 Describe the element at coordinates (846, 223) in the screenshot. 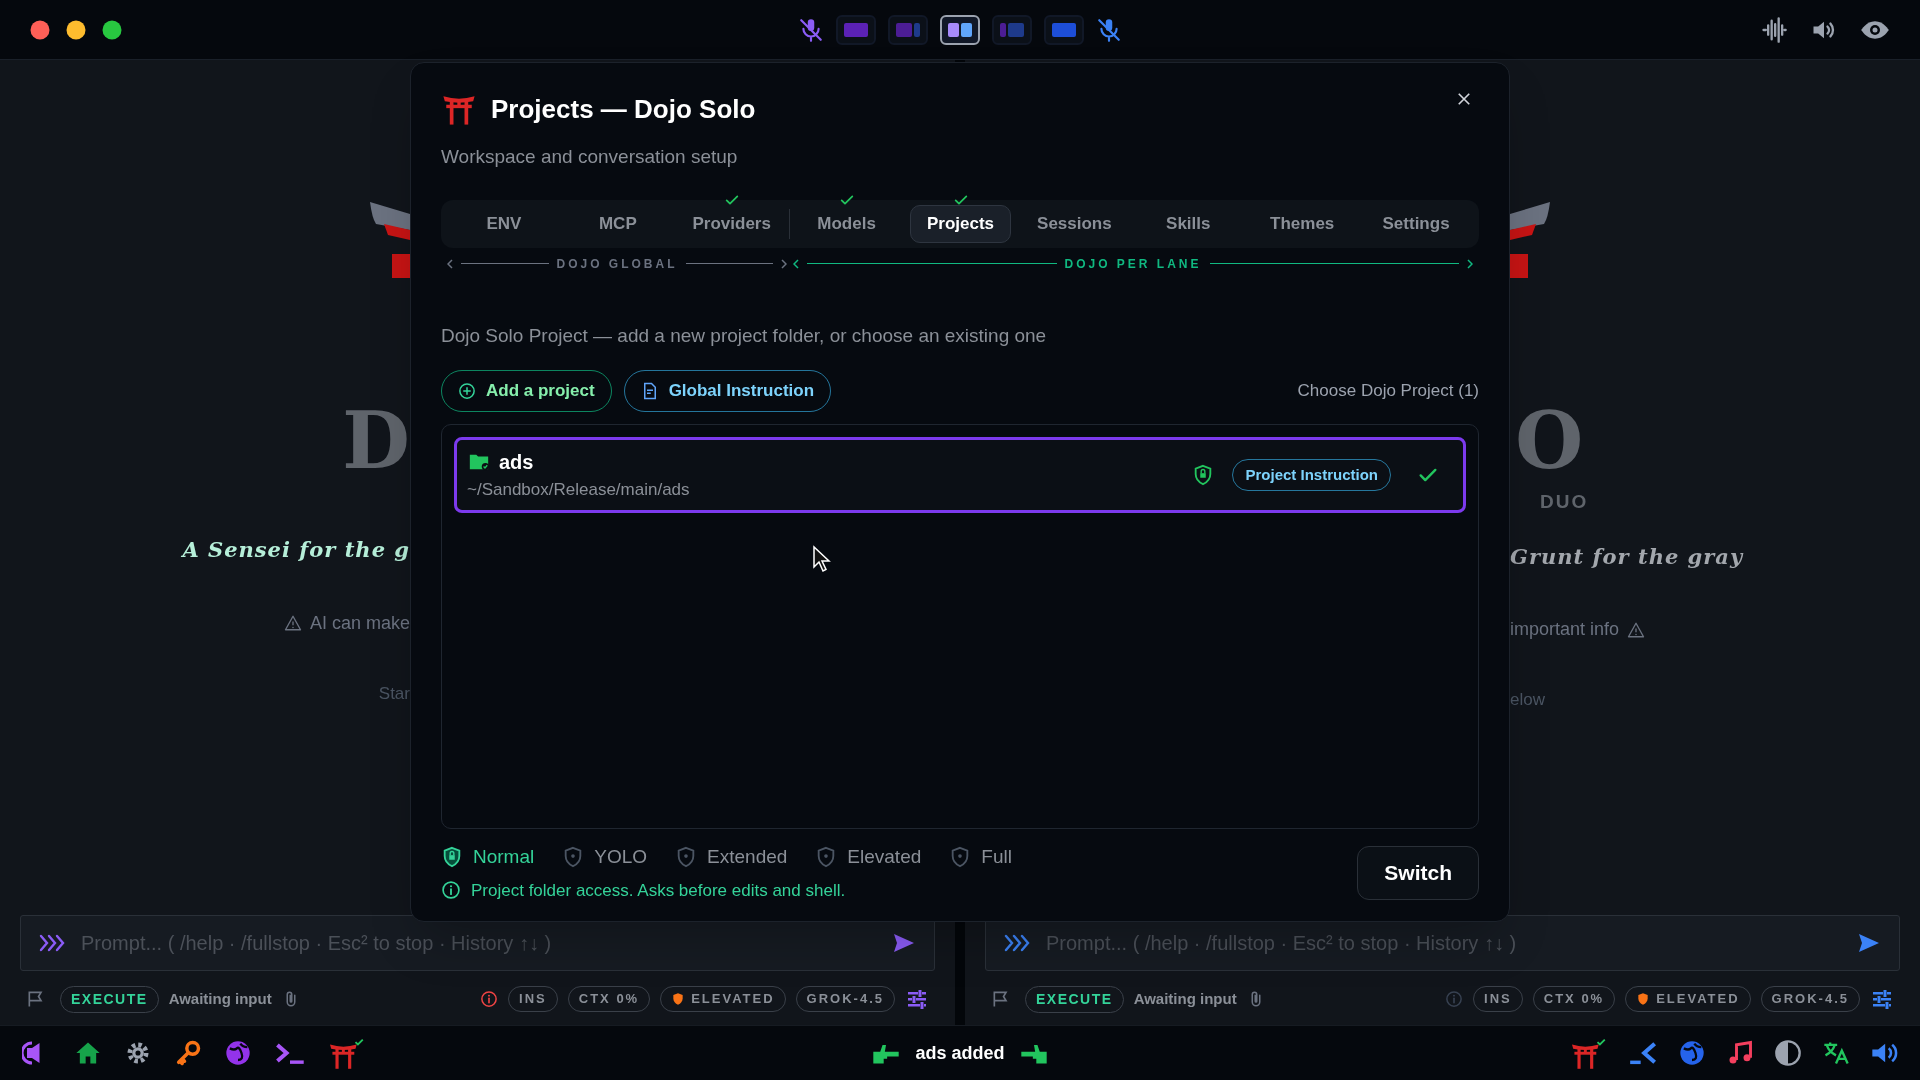

I see `tab: Models` at that location.